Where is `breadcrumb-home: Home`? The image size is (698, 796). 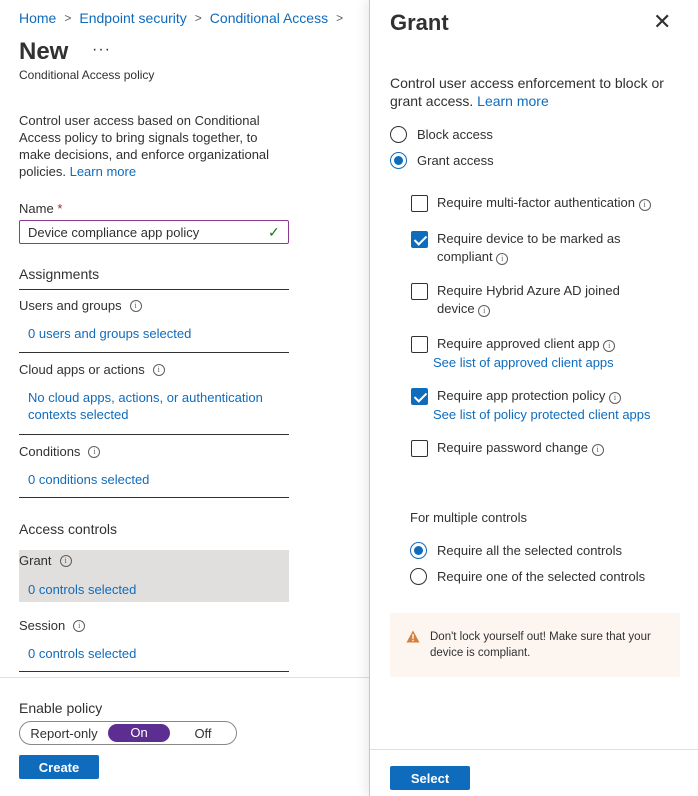
breadcrumb-home: Home is located at coordinates (37, 18).